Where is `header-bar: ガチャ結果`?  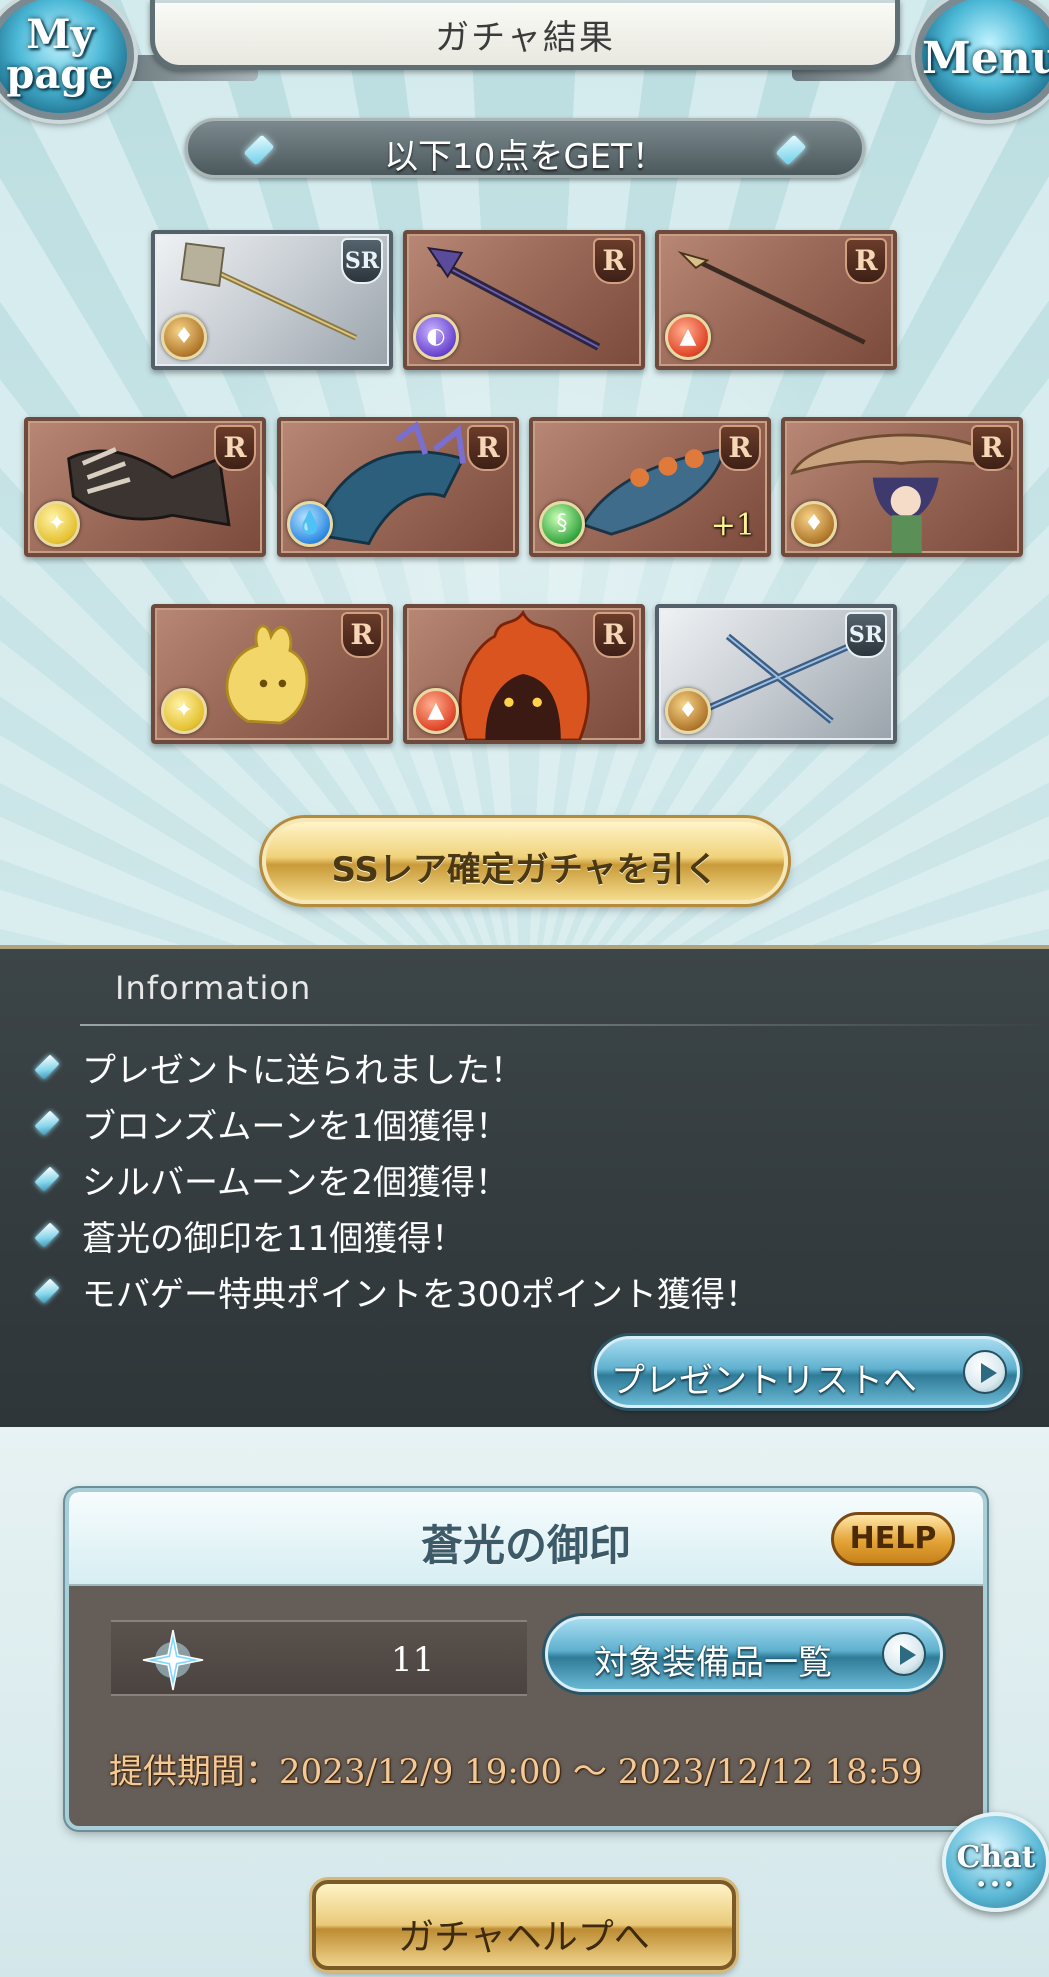
header-bar: ガチャ結果 is located at coordinates (525, 35).